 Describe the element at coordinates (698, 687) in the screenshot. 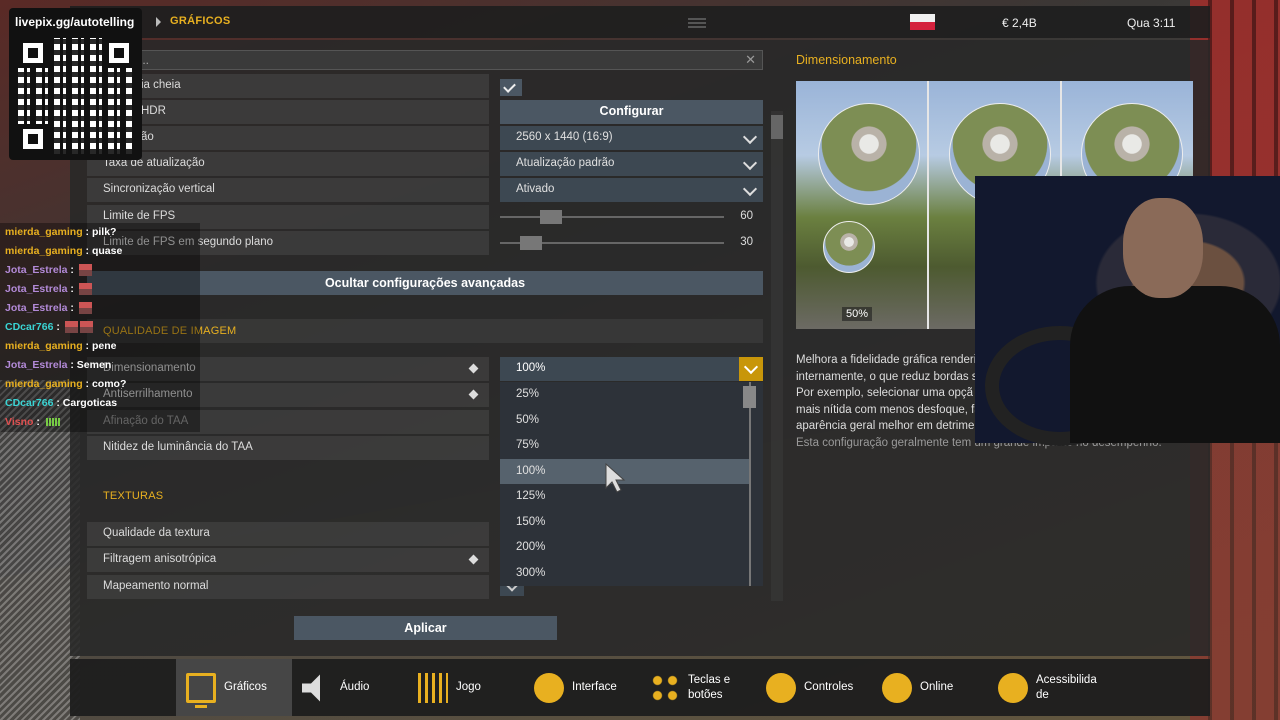

I see `tab-keybindings: Teclas e botões` at that location.